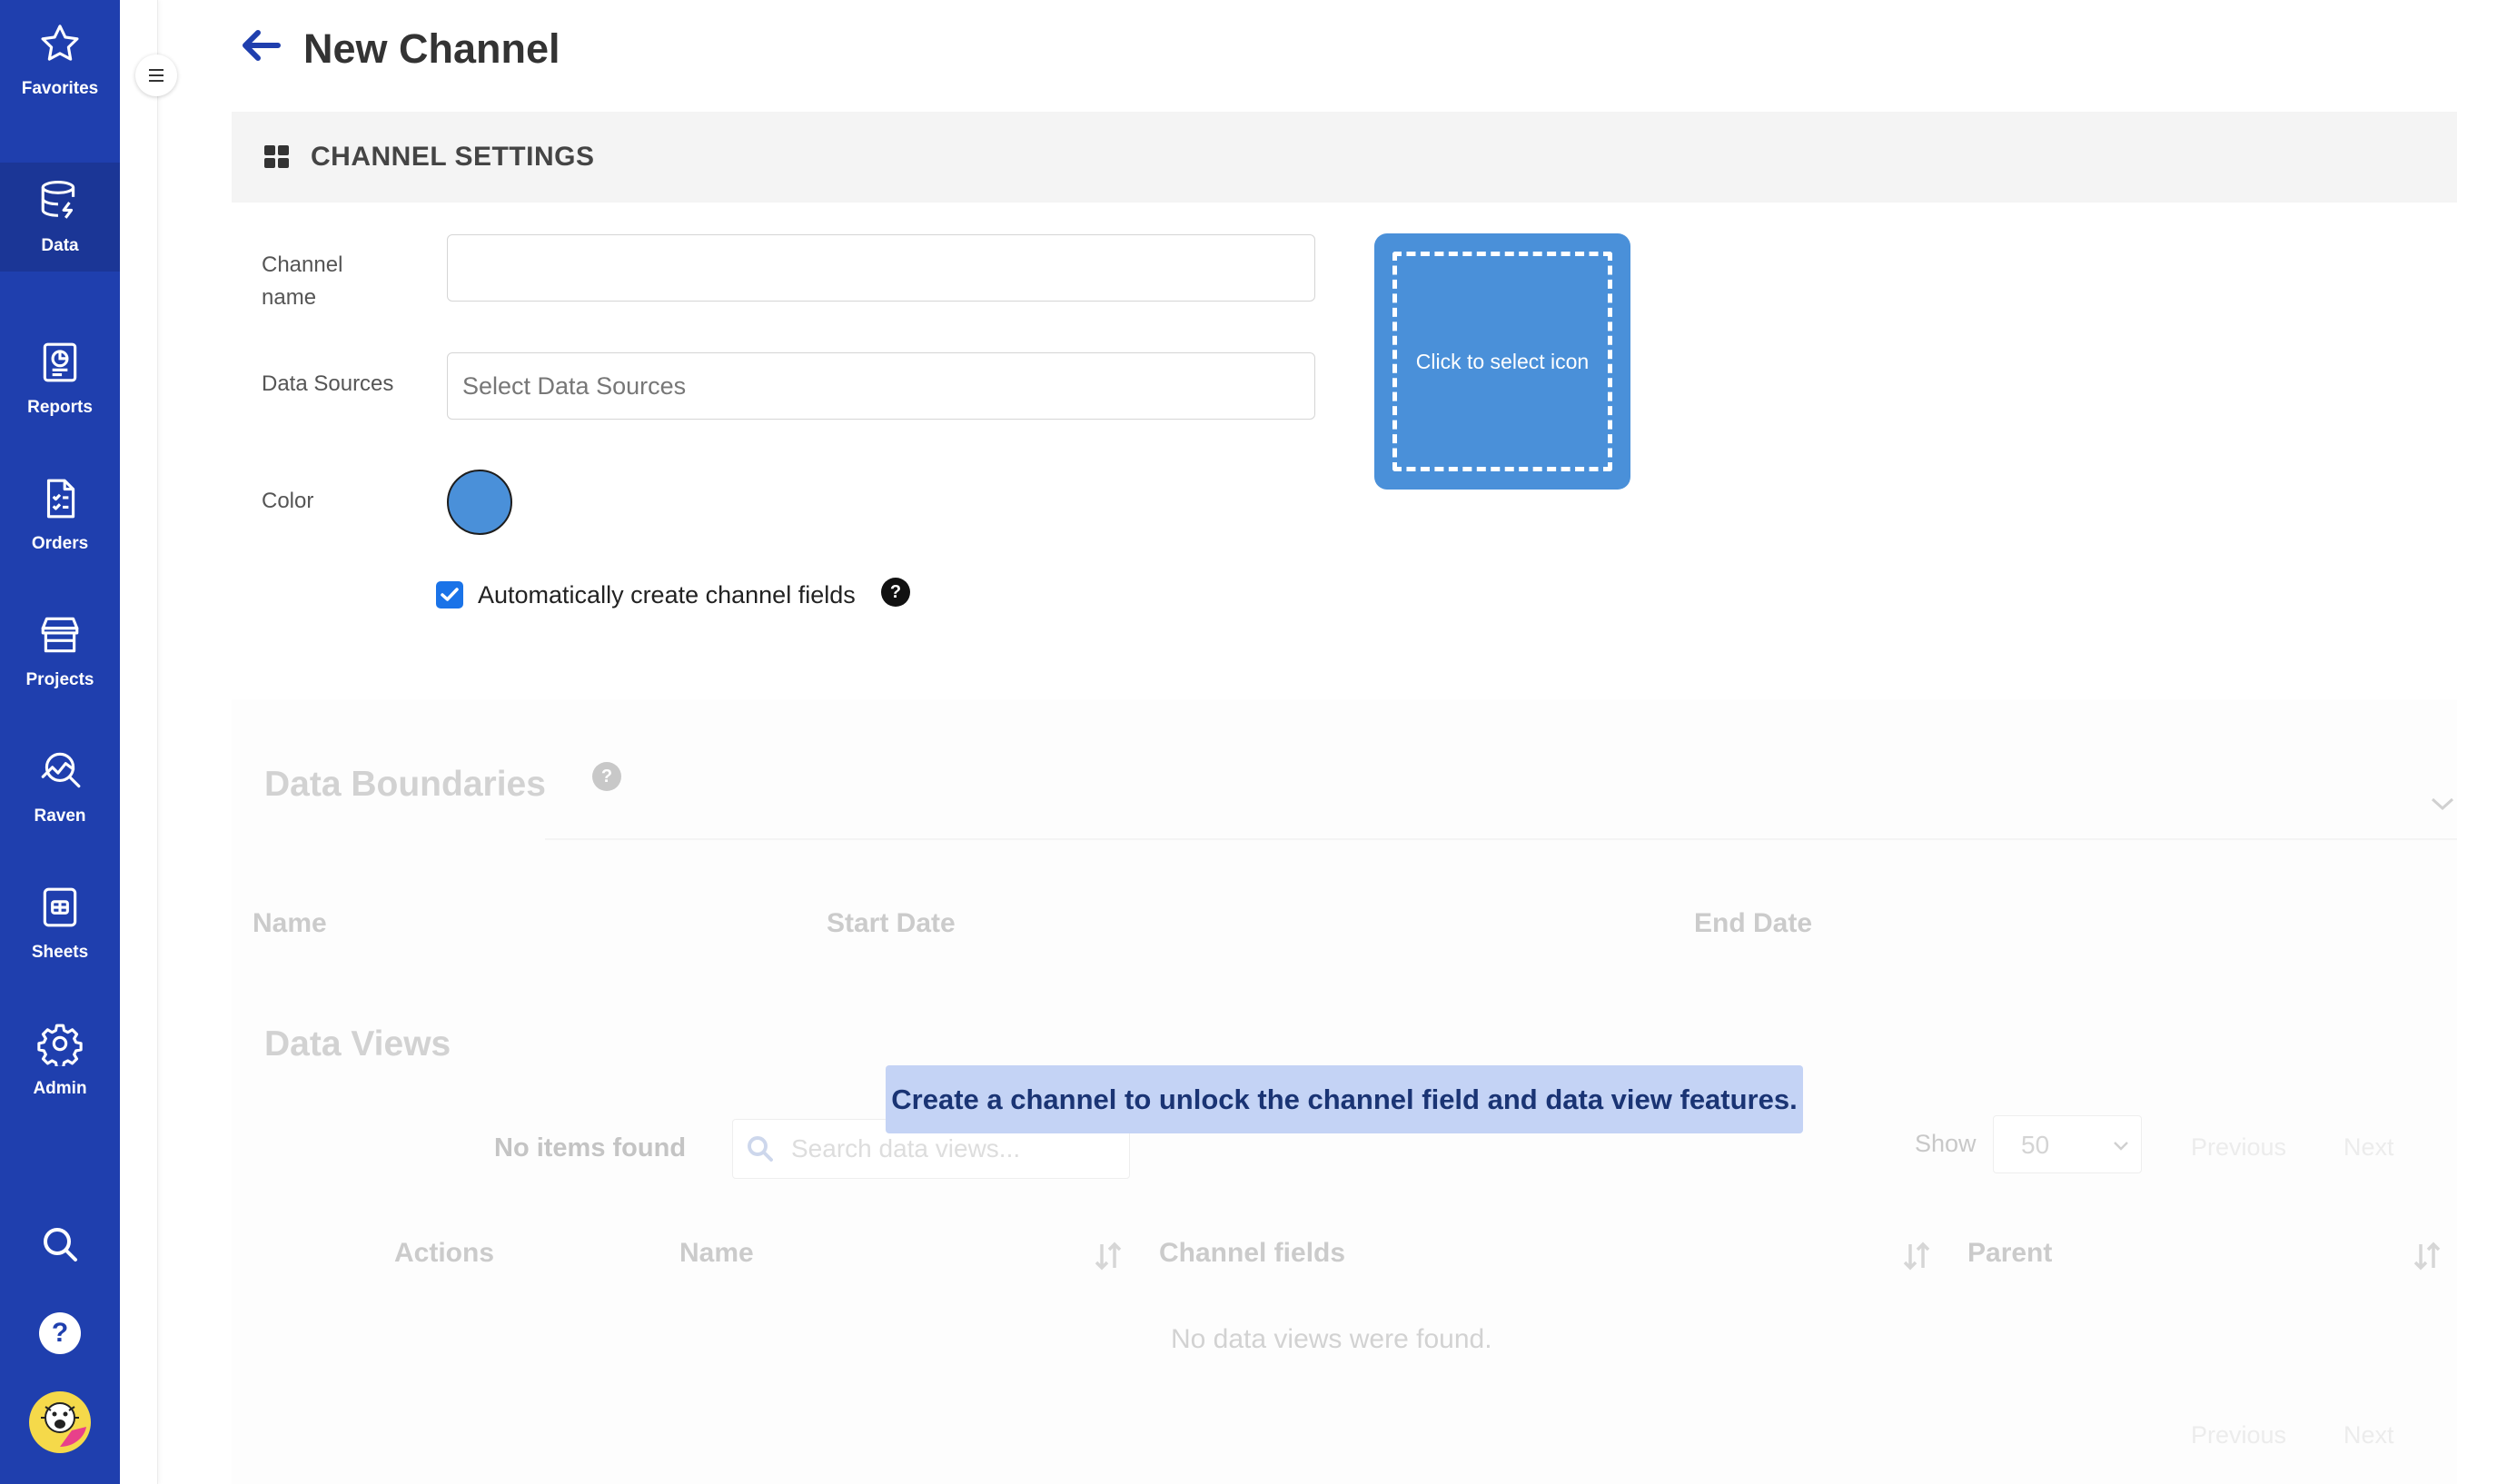 This screenshot has width=2507, height=1484. I want to click on boundaries-divider, so click(1501, 839).